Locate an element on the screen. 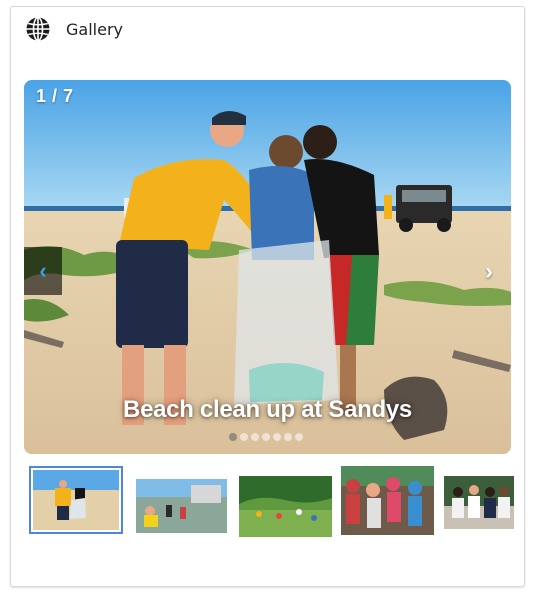  slide-counter: 1 / 7 is located at coordinates (55, 96).